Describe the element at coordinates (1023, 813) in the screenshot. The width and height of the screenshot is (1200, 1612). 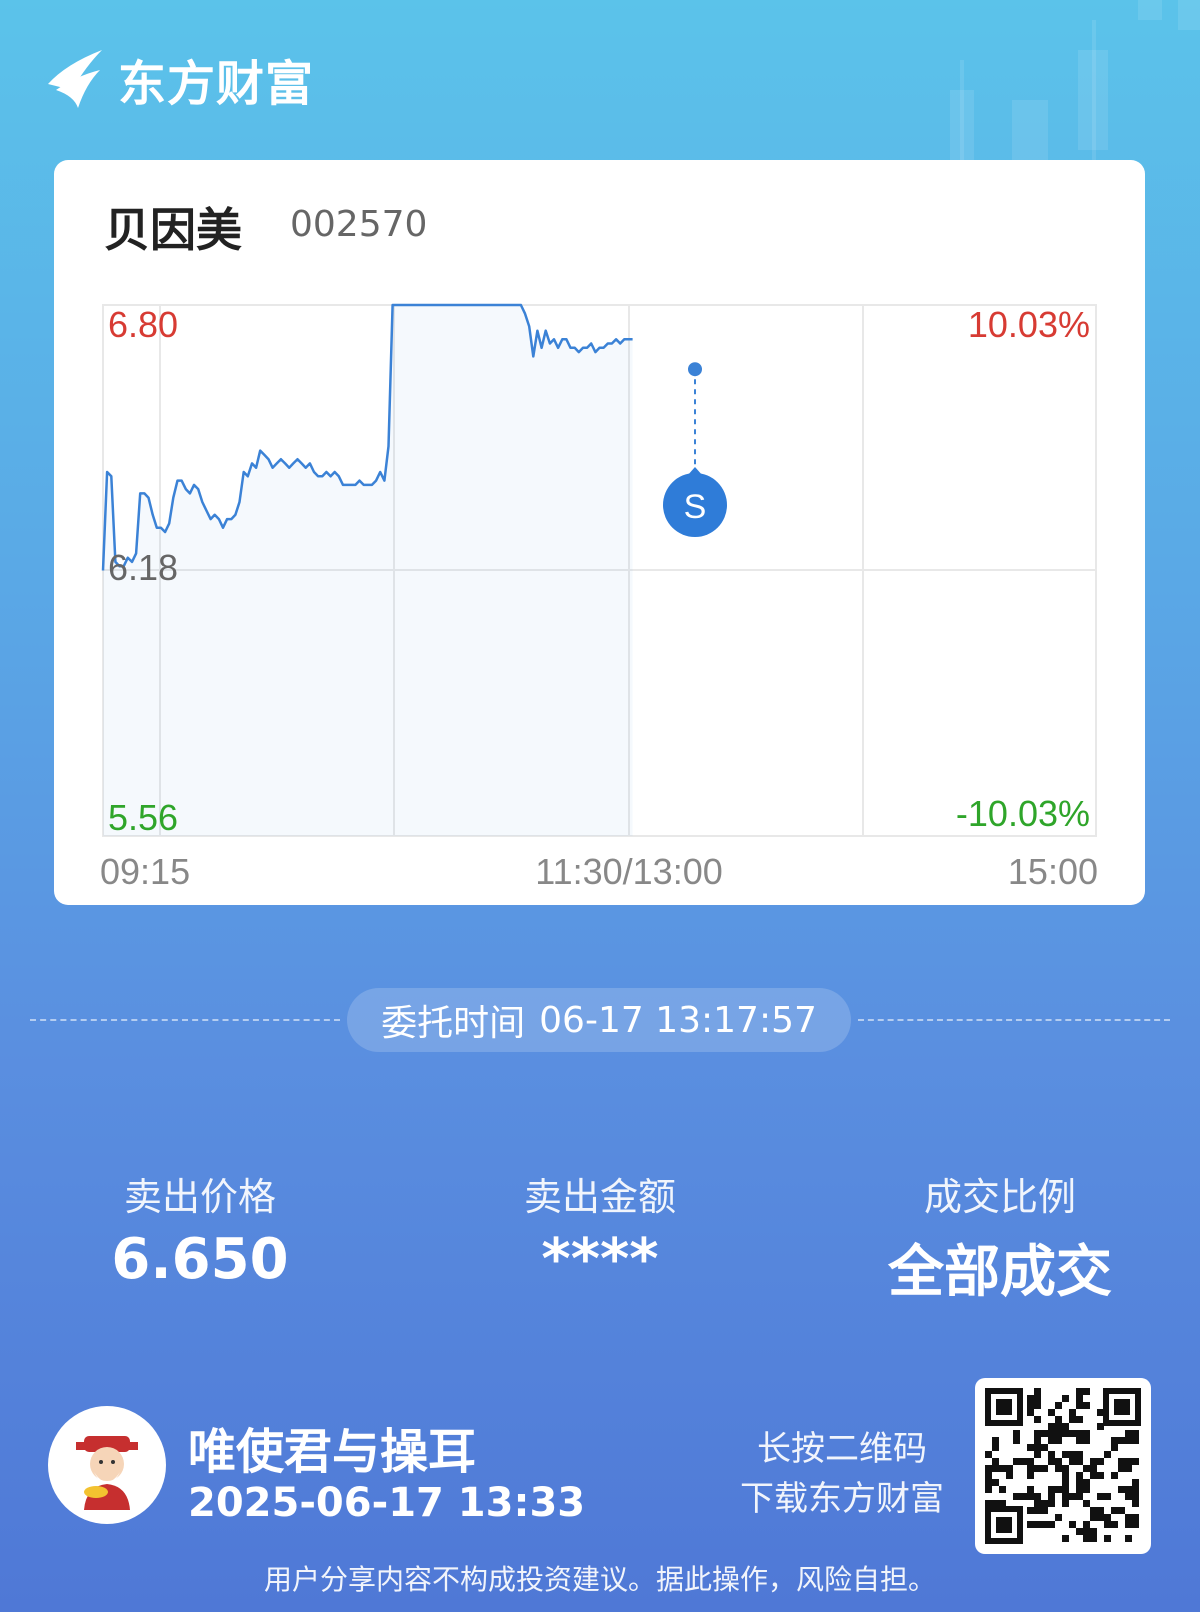
I see `pct-label-bottom: -10.03%` at that location.